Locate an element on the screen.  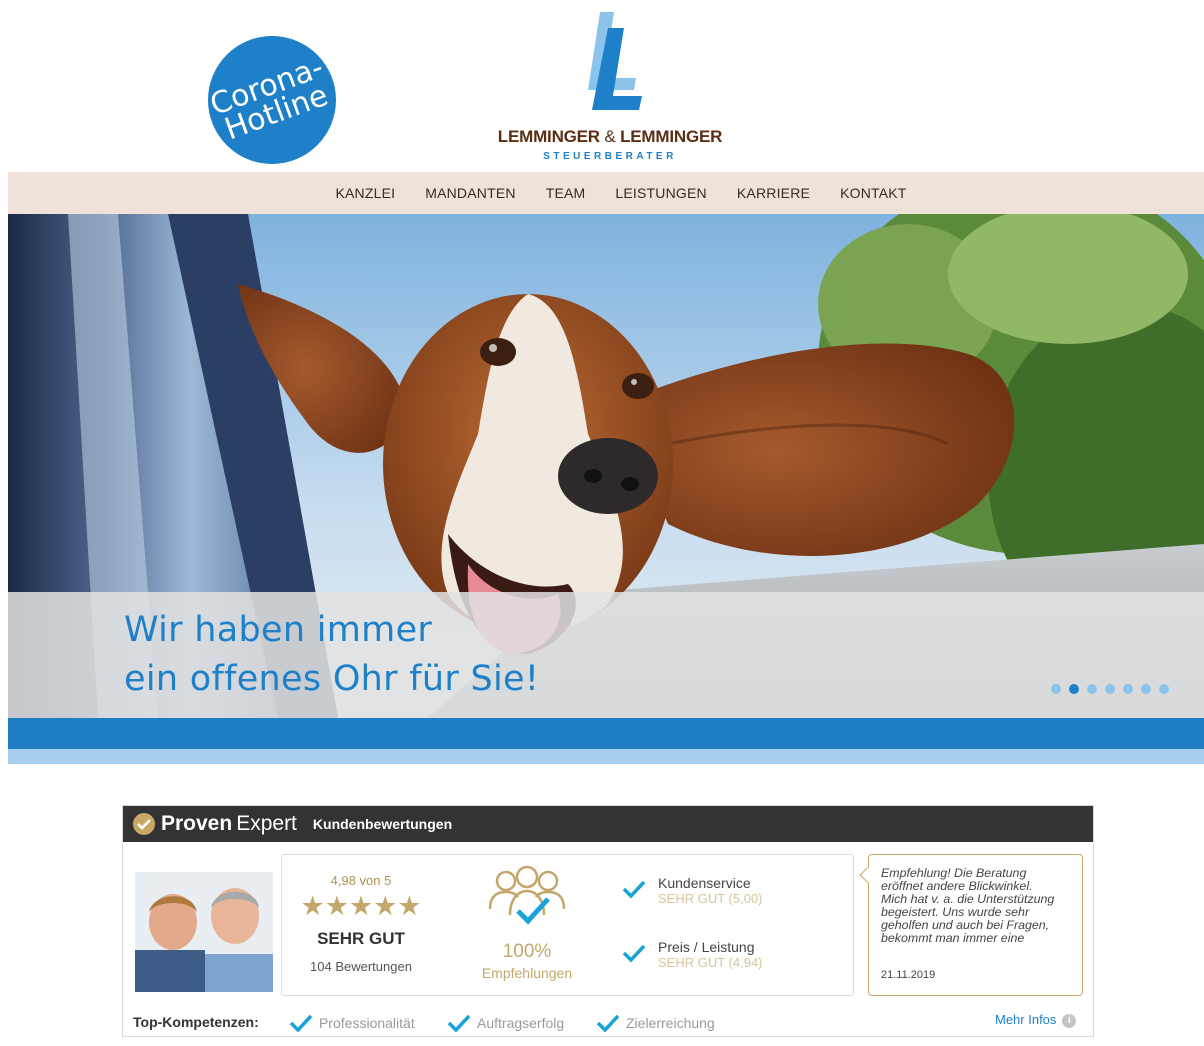
more-info-link: Mehr Infos i is located at coordinates (1036, 1020).